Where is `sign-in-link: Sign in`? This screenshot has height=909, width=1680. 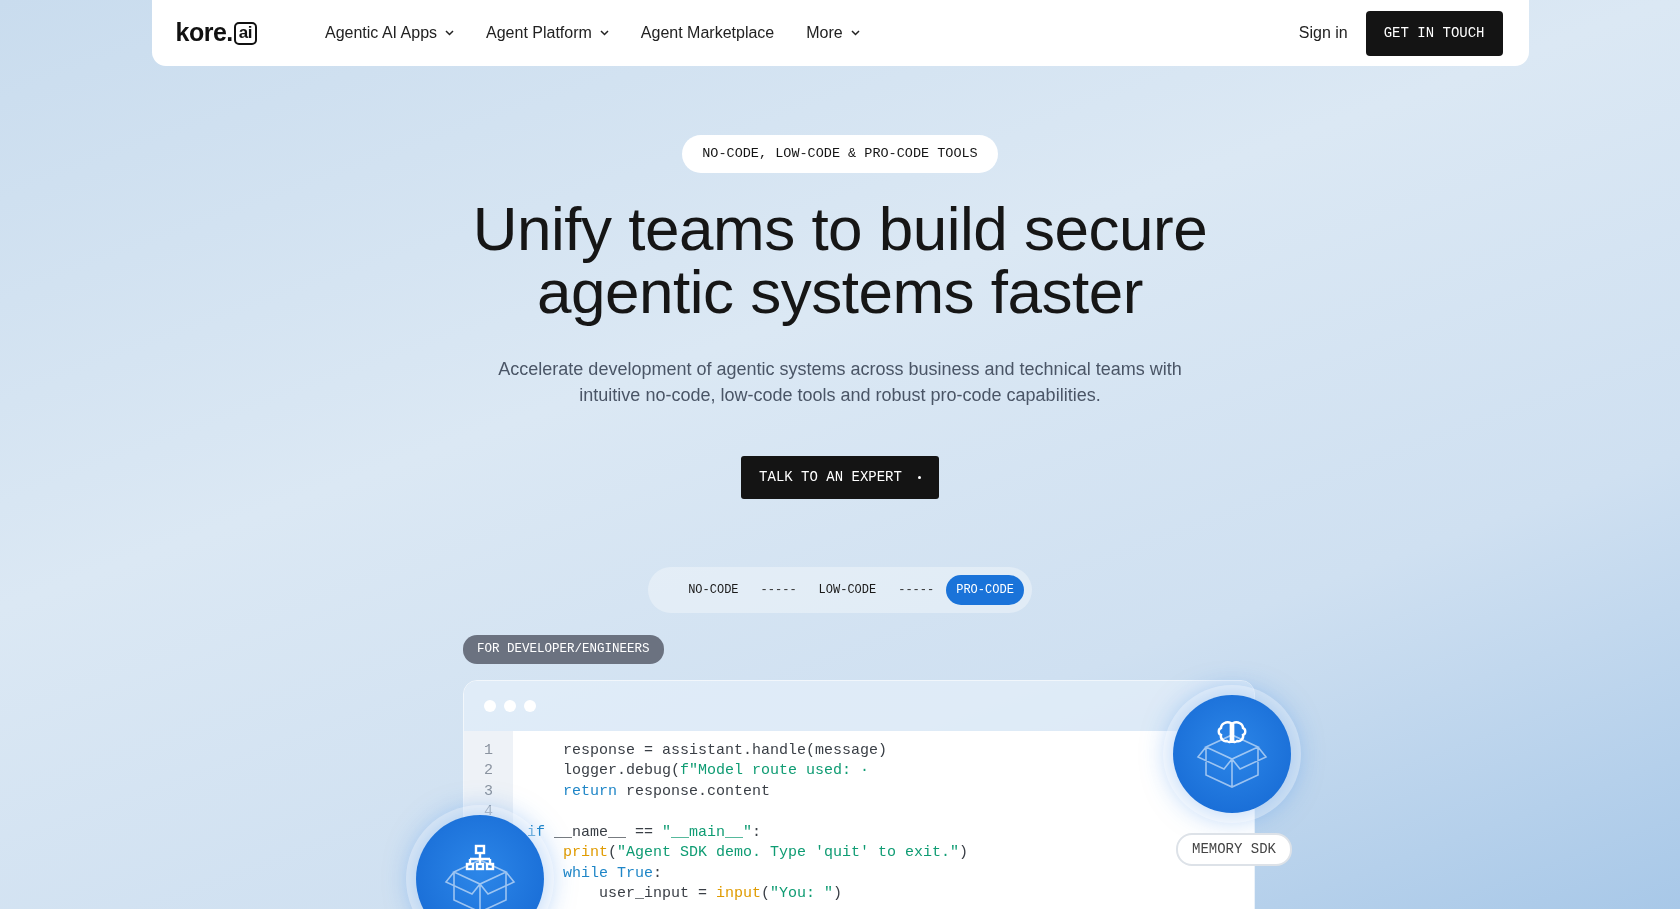 sign-in-link: Sign in is located at coordinates (1323, 33).